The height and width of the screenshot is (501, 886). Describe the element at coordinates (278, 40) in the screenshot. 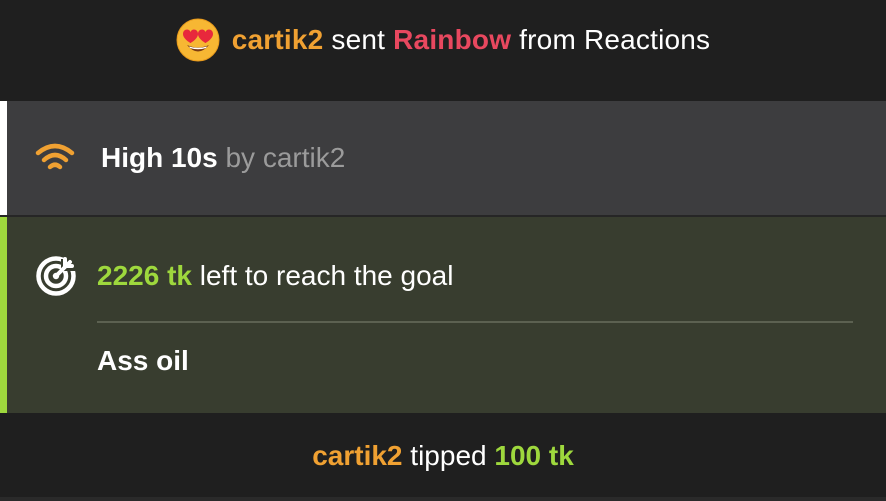

I see `reaction-username: cartik2` at that location.